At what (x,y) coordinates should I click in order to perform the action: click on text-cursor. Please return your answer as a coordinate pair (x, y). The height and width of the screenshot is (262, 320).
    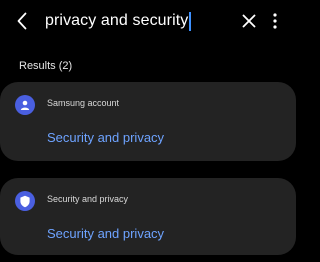
    Looking at the image, I should click on (190, 21).